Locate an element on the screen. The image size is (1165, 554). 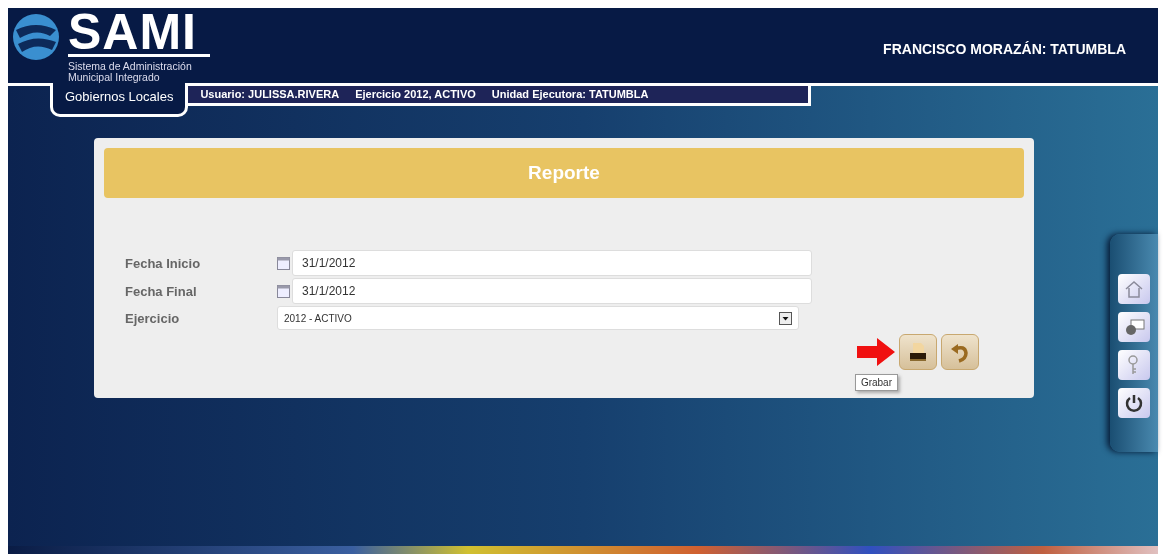
home-icon is located at coordinates (1134, 289).